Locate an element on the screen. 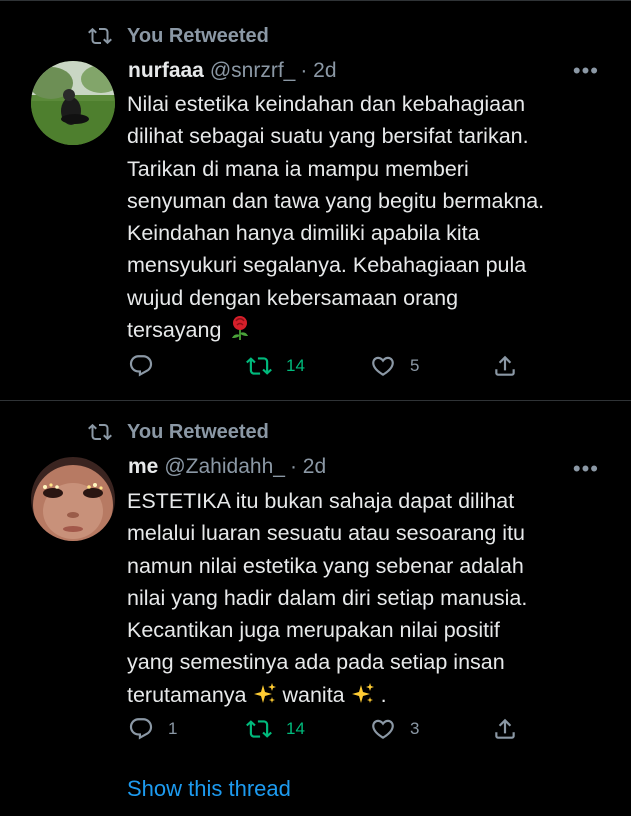 Image resolution: width=631 pixels, height=816 pixels. tweet-text-word: terutamanya is located at coordinates (187, 694).